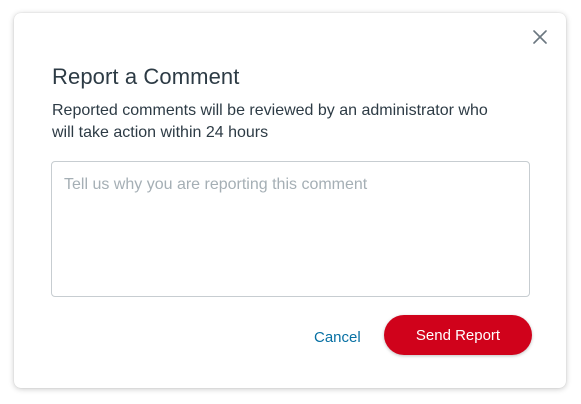 The image size is (581, 404). What do you see at coordinates (146, 76) in the screenshot?
I see `dialog-title: Report a Comment` at bounding box center [146, 76].